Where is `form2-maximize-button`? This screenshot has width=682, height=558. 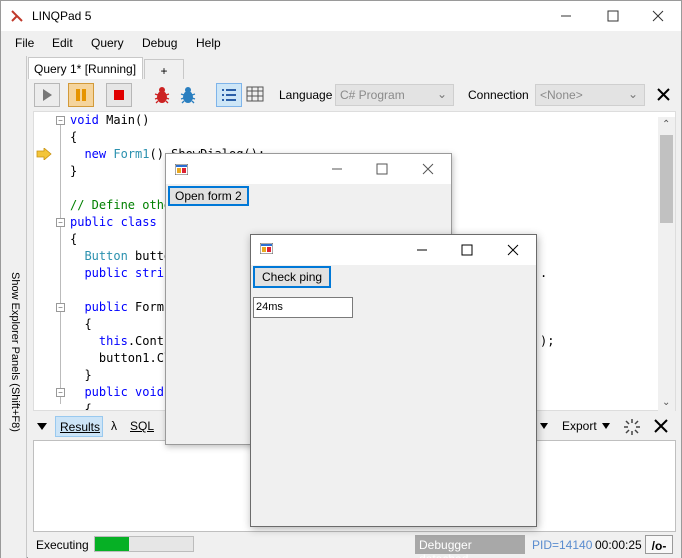 form2-maximize-button is located at coordinates (467, 250).